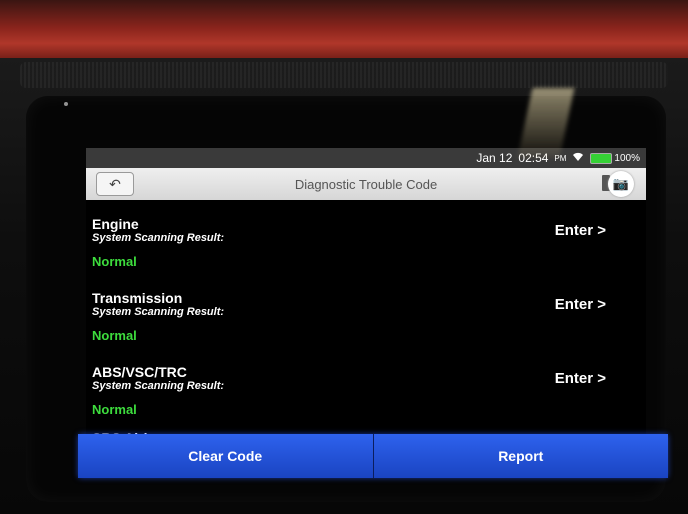  What do you see at coordinates (66, 104) in the screenshot?
I see `glare-dot` at bounding box center [66, 104].